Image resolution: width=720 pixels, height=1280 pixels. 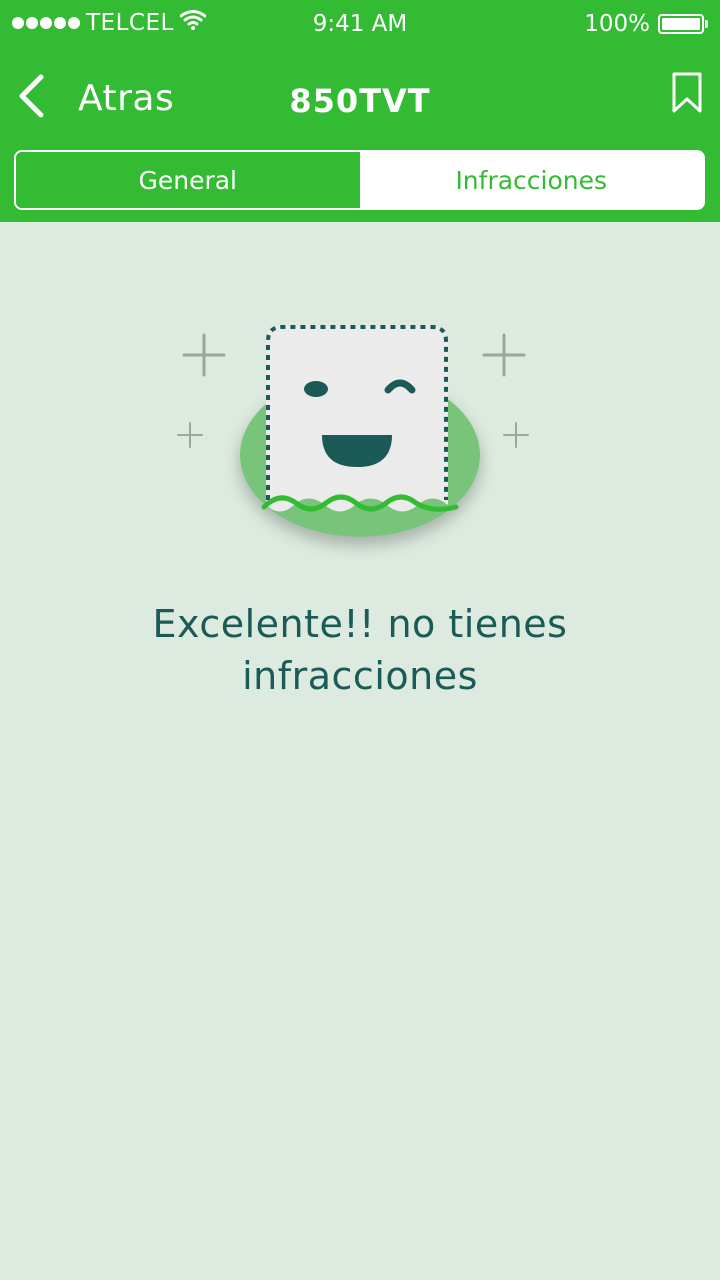 I want to click on status-bar: TELCEL 9:41 AM 100%, so click(x=360, y=24).